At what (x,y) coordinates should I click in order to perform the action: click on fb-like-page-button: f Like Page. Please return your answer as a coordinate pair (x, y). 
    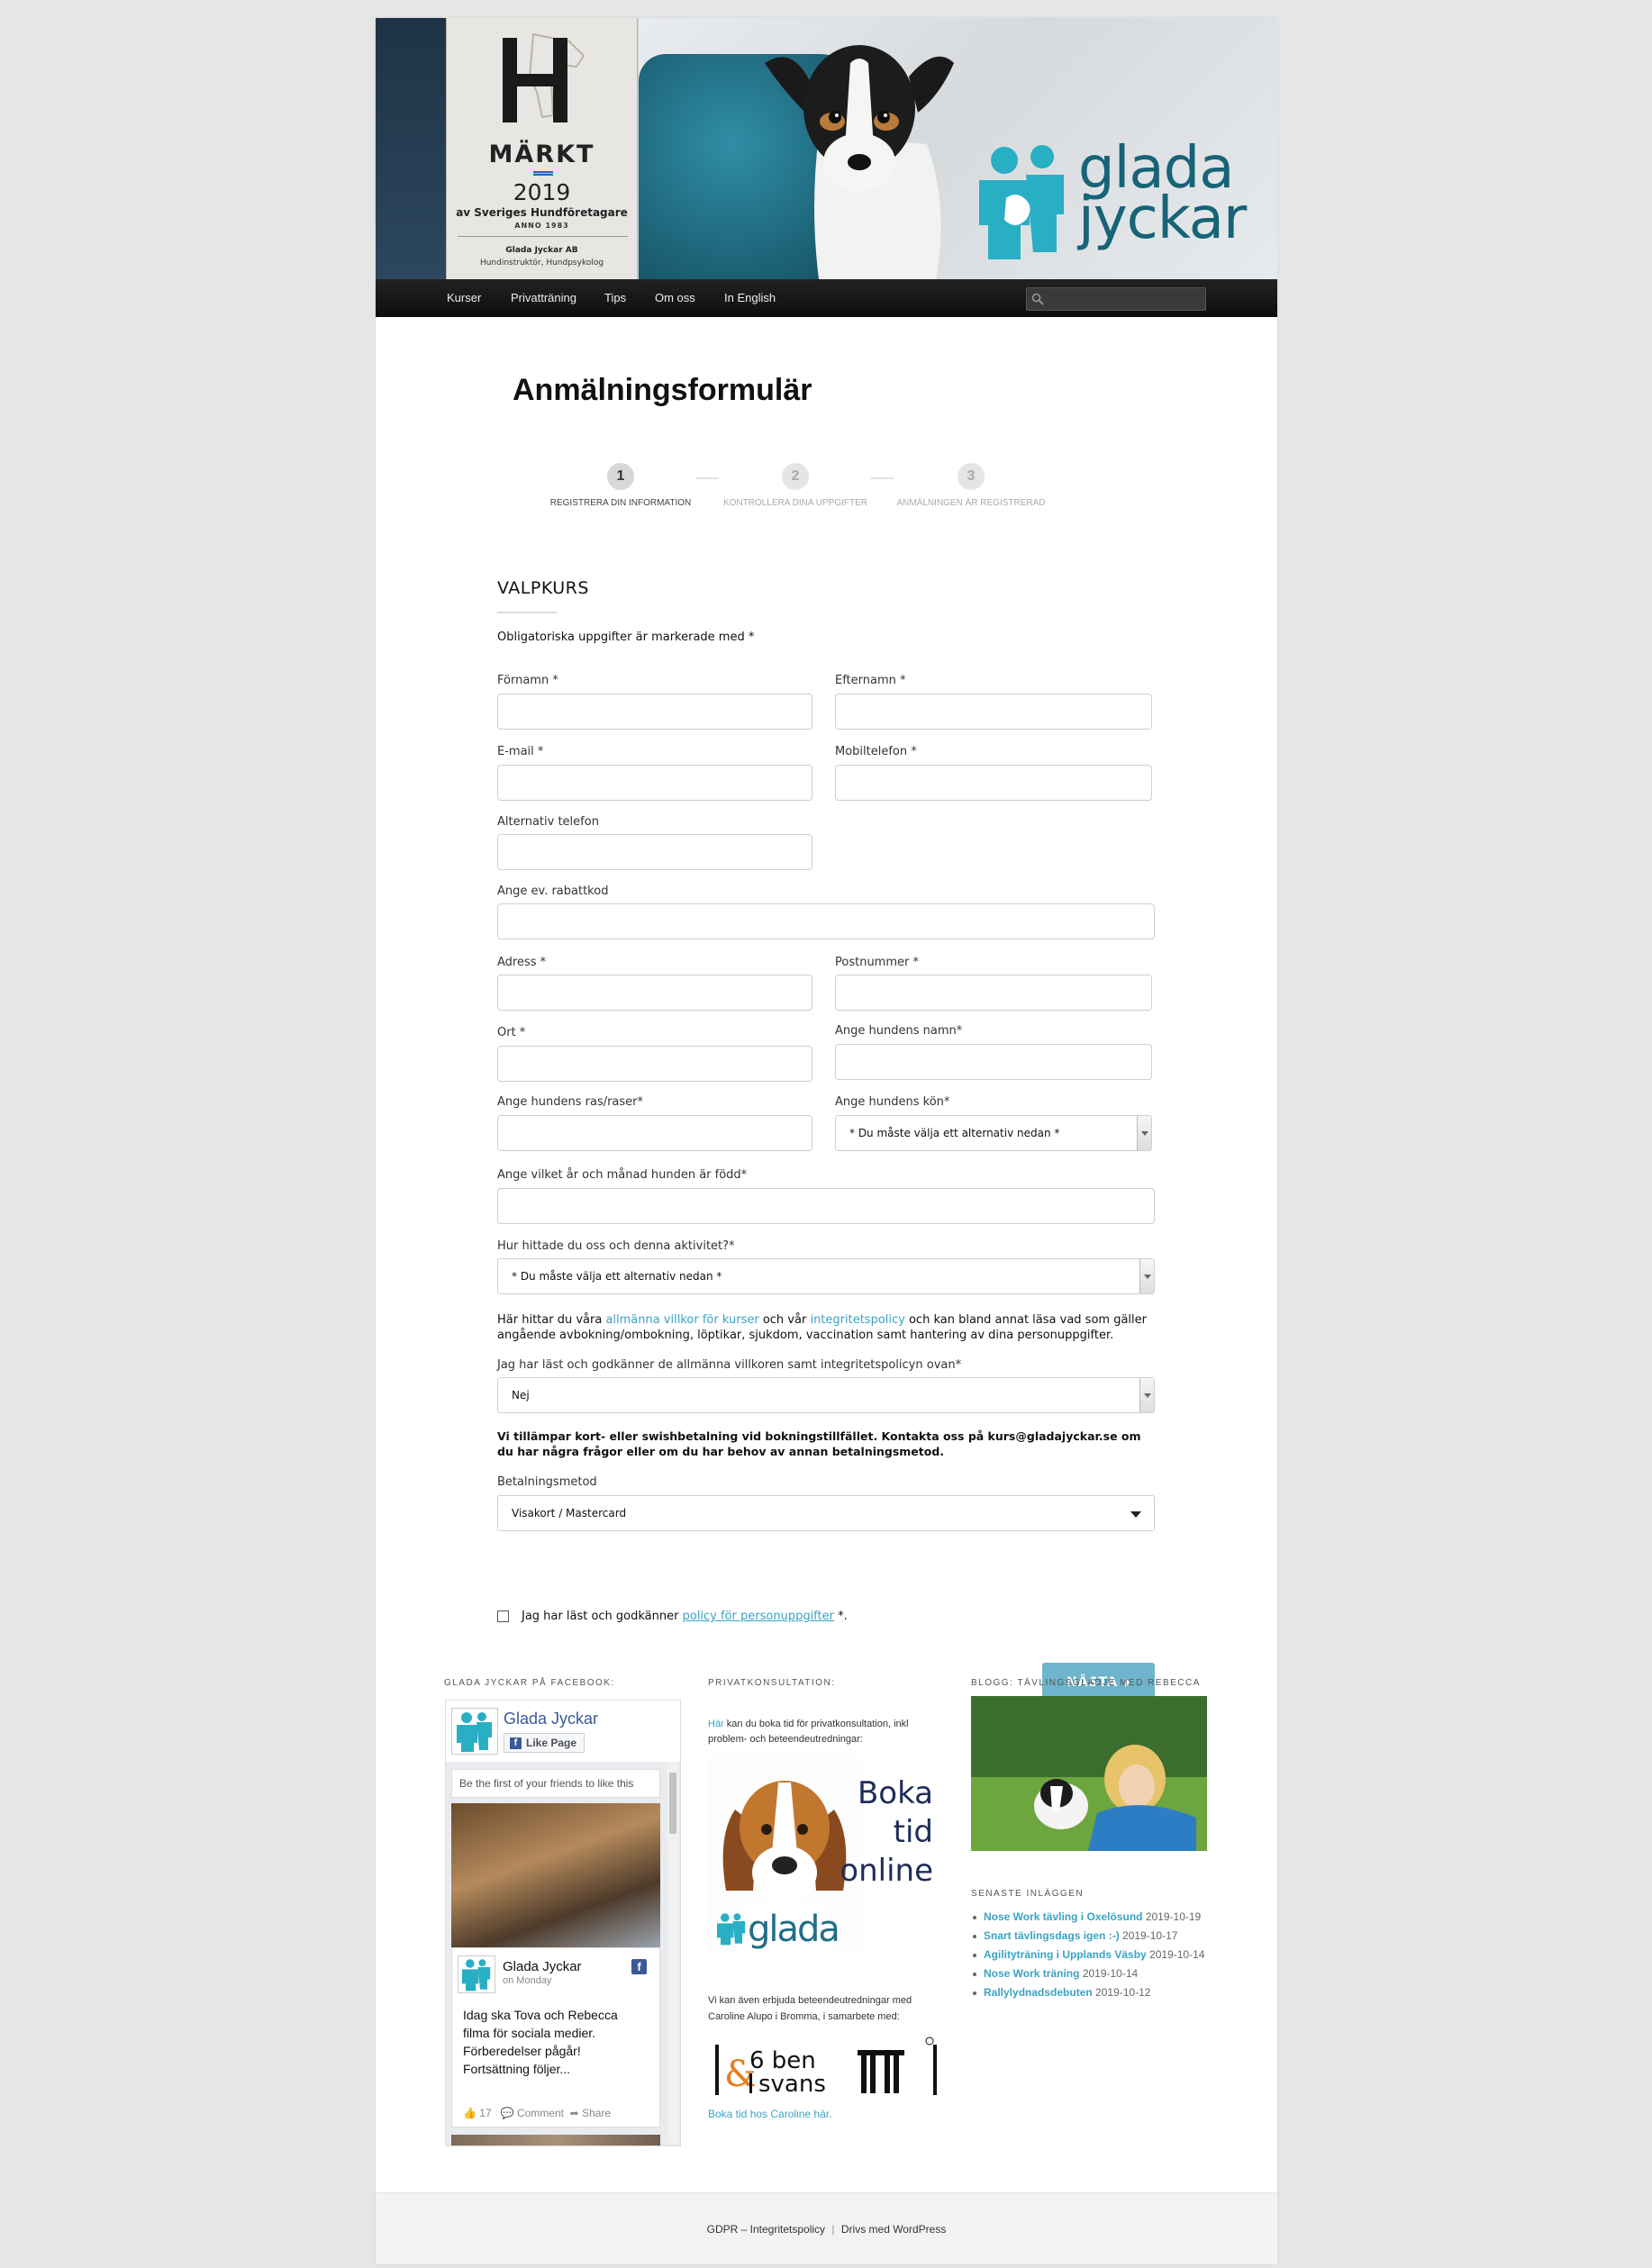
    Looking at the image, I should click on (544, 1743).